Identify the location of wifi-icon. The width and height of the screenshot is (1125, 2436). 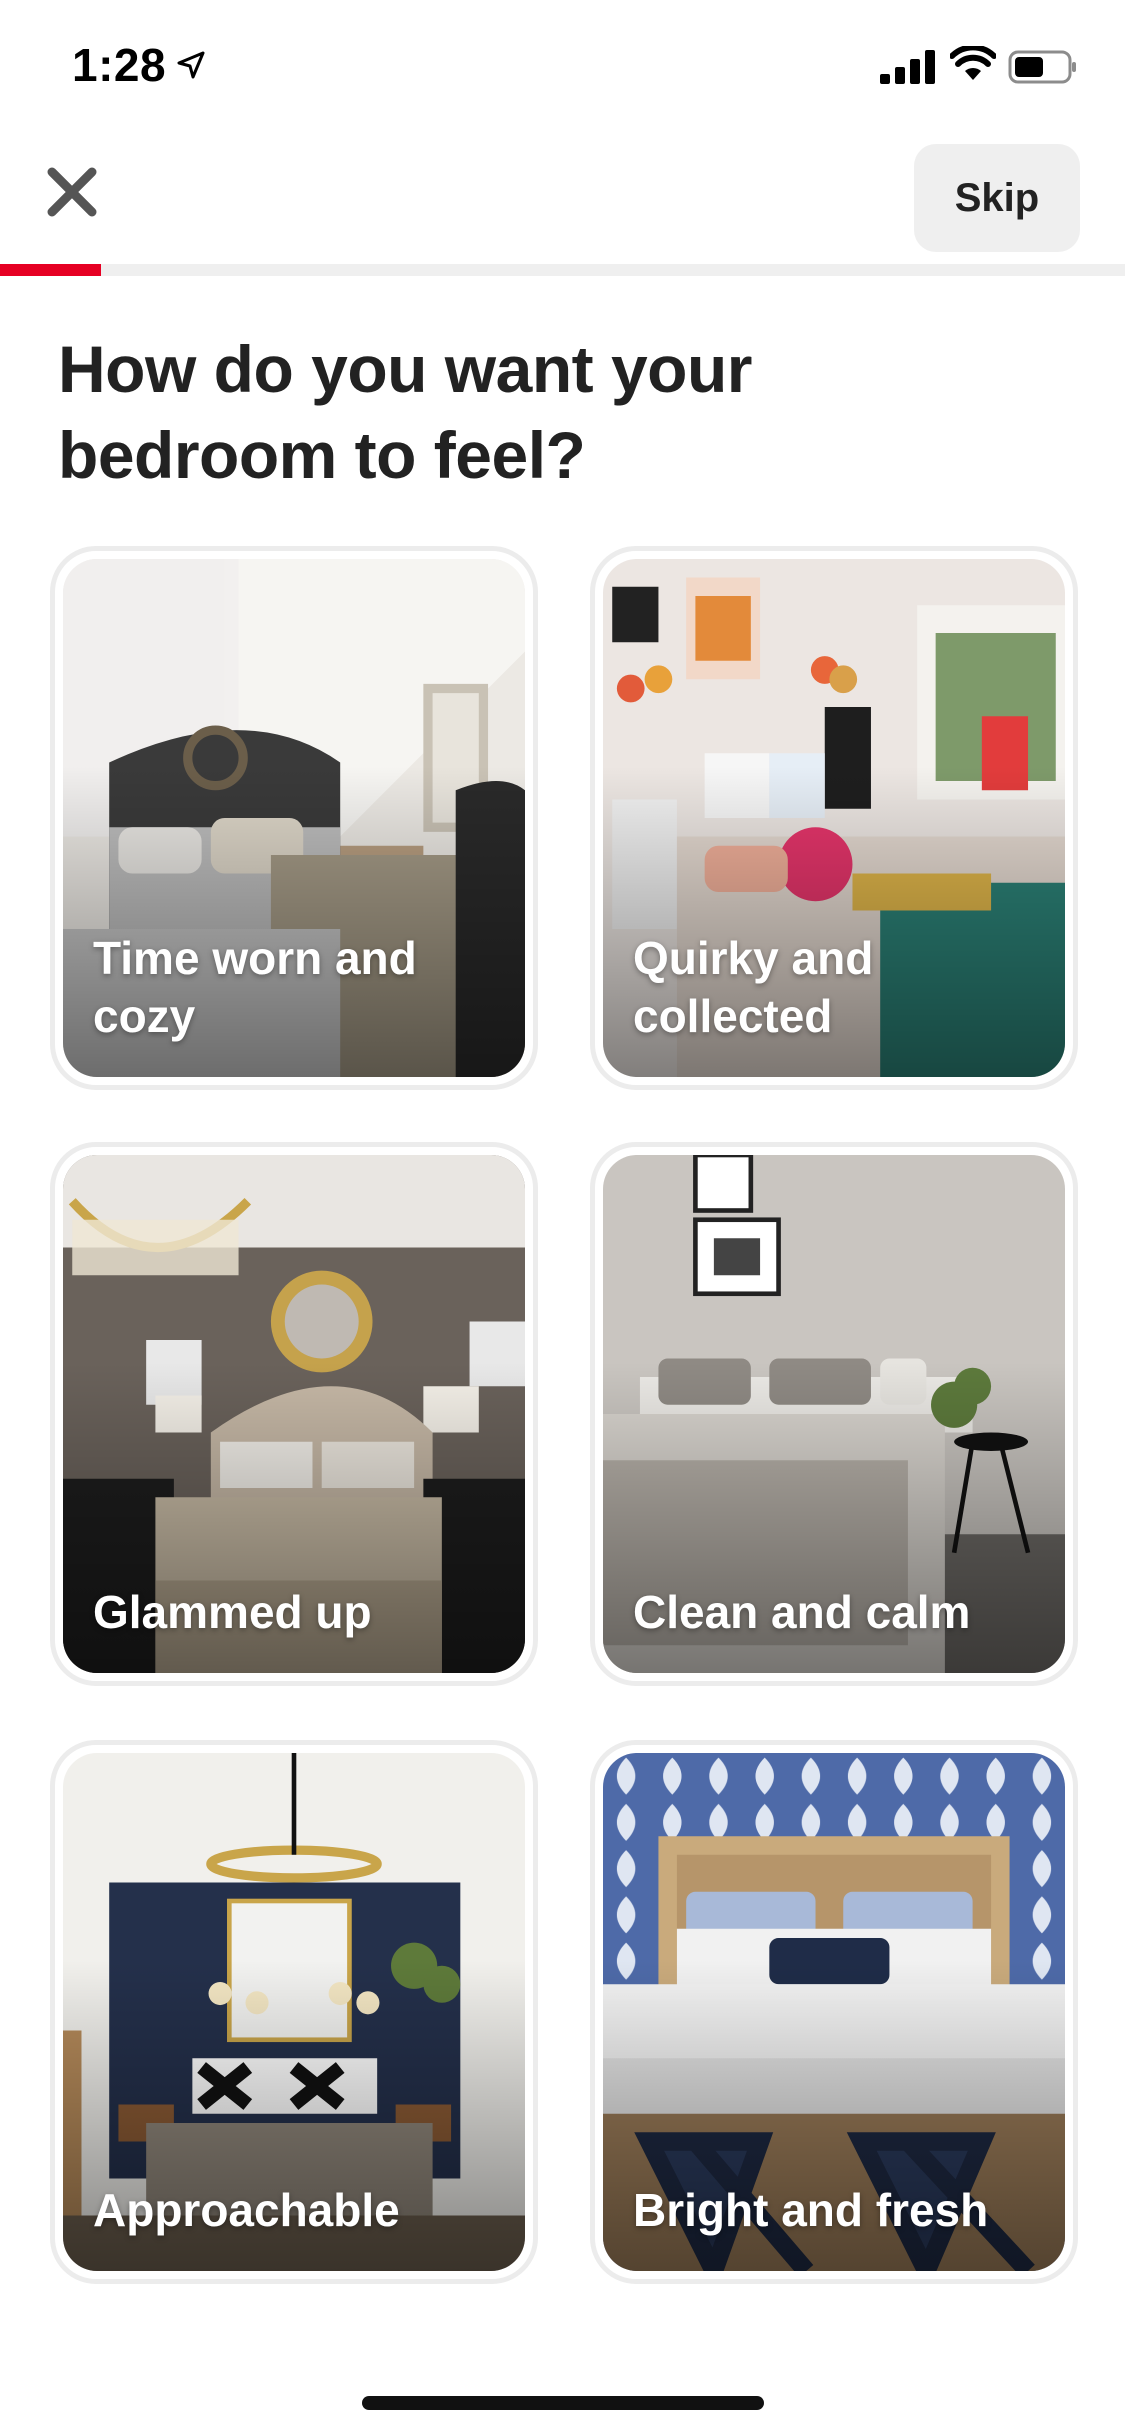
(973, 63).